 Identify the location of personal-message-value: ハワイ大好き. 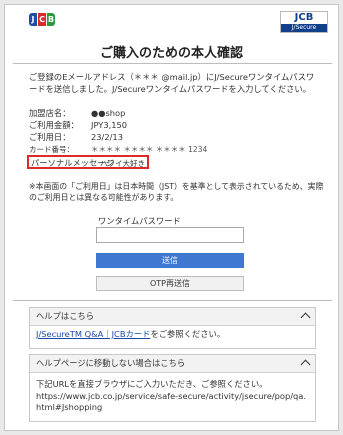
(122, 163).